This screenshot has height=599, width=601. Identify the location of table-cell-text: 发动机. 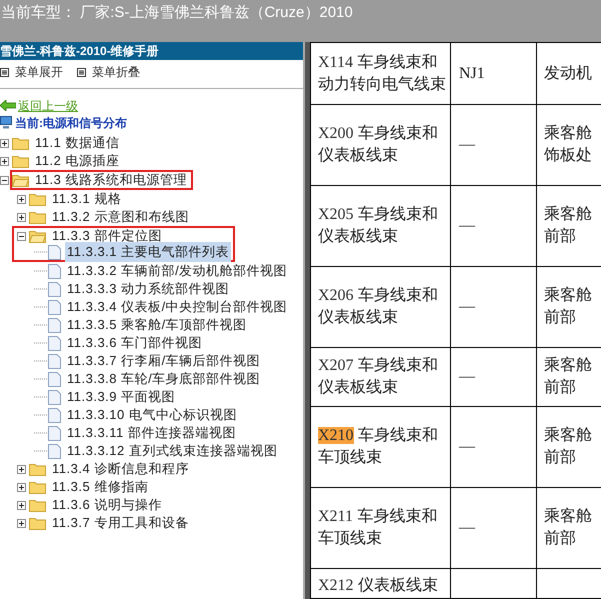
(568, 74).